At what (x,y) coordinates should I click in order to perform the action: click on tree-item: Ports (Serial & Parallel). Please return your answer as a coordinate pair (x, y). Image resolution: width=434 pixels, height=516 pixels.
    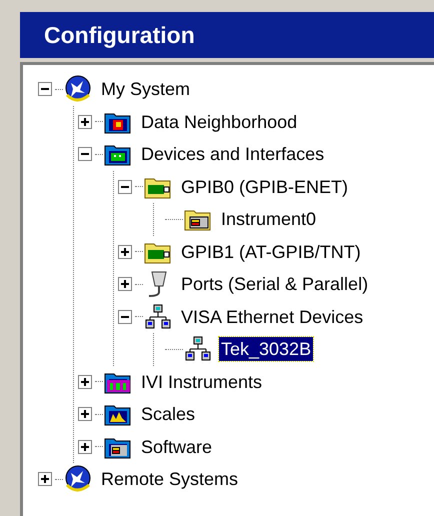
    Looking at the image, I should click on (274, 284).